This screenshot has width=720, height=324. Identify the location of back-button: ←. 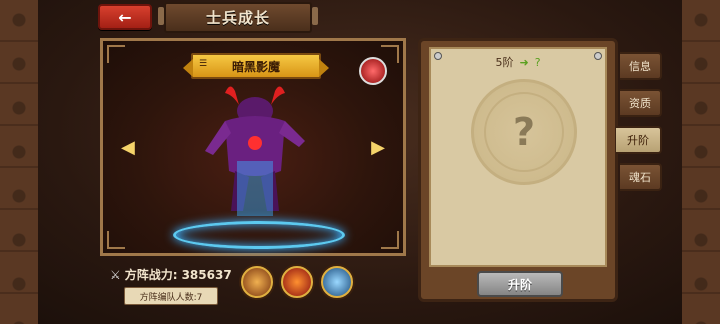
(125, 17).